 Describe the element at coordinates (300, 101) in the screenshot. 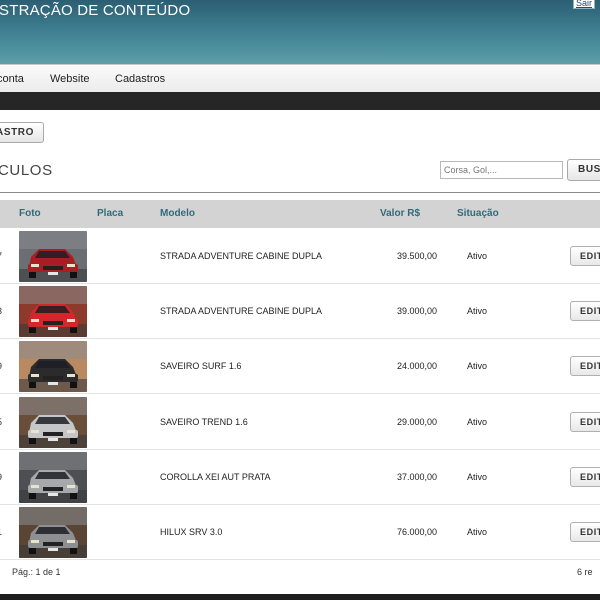

I see `submenu-bar` at that location.